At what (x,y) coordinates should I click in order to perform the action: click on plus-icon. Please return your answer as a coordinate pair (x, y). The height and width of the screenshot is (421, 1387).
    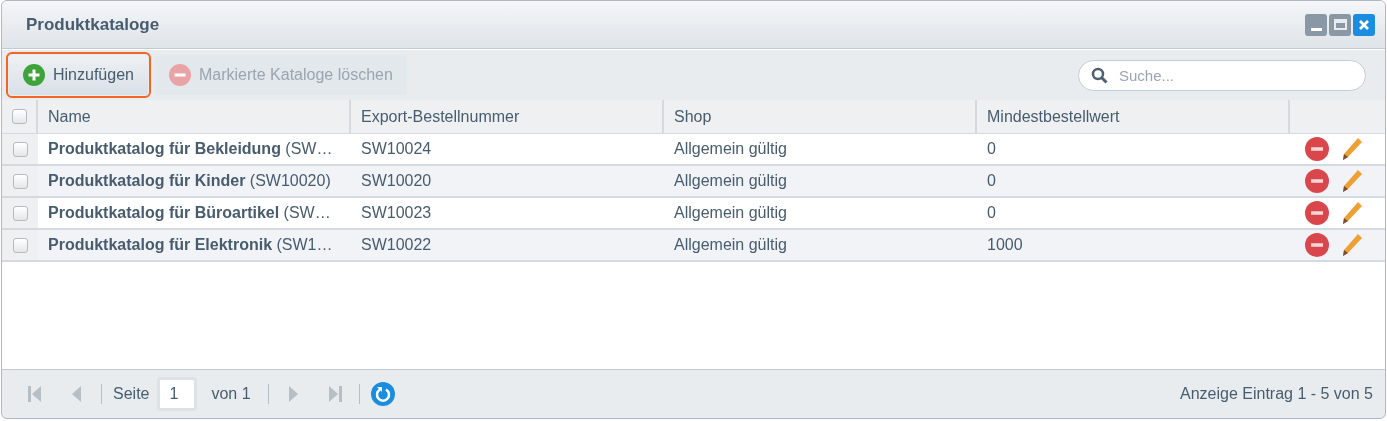
    Looking at the image, I should click on (34, 75).